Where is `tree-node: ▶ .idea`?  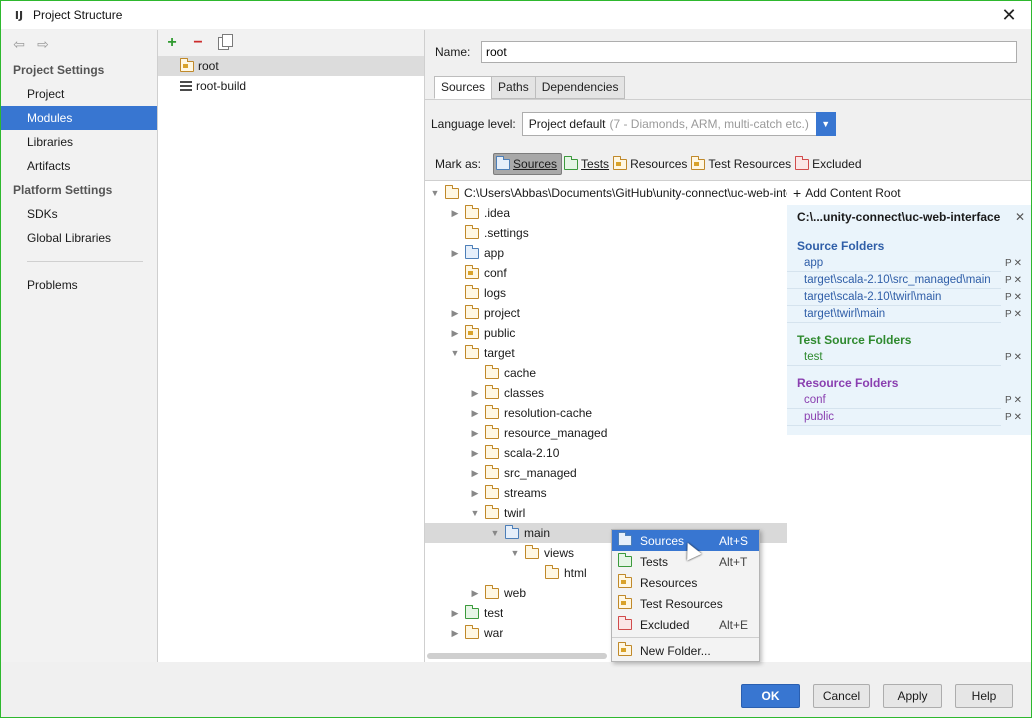 tree-node: ▶ .idea is located at coordinates (606, 213).